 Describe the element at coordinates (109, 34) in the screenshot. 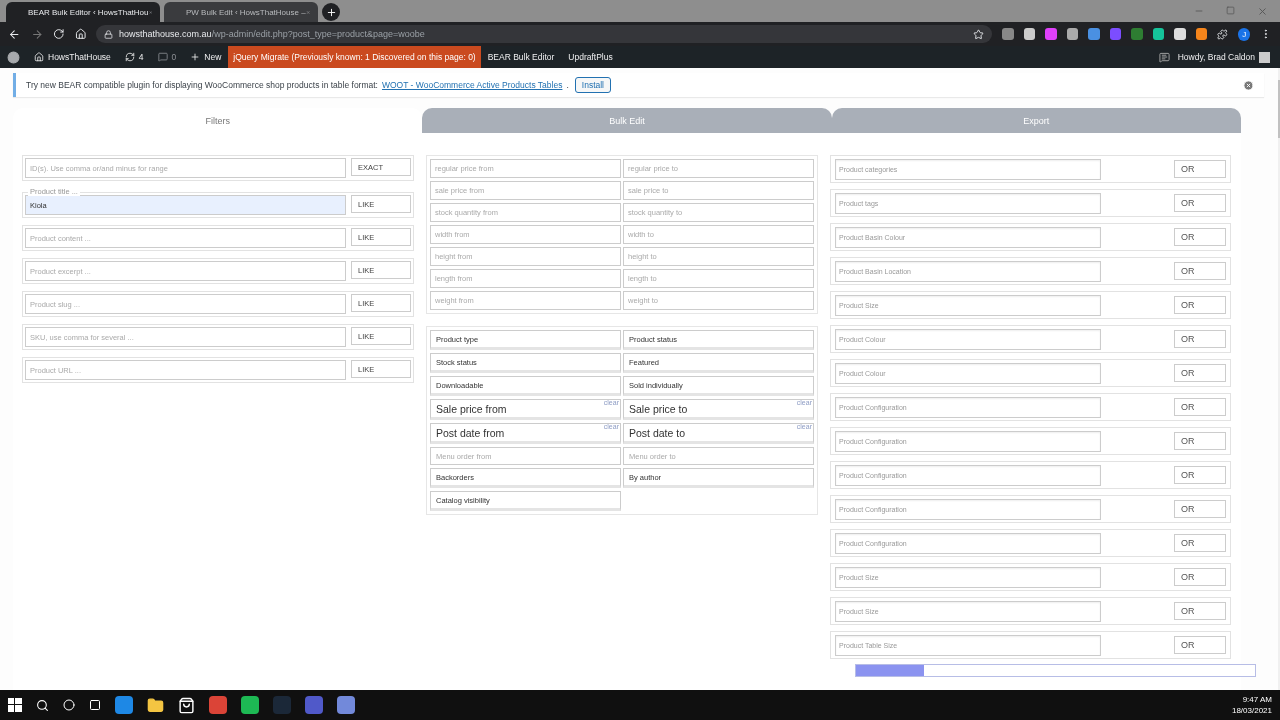

I see `lock-icon` at that location.